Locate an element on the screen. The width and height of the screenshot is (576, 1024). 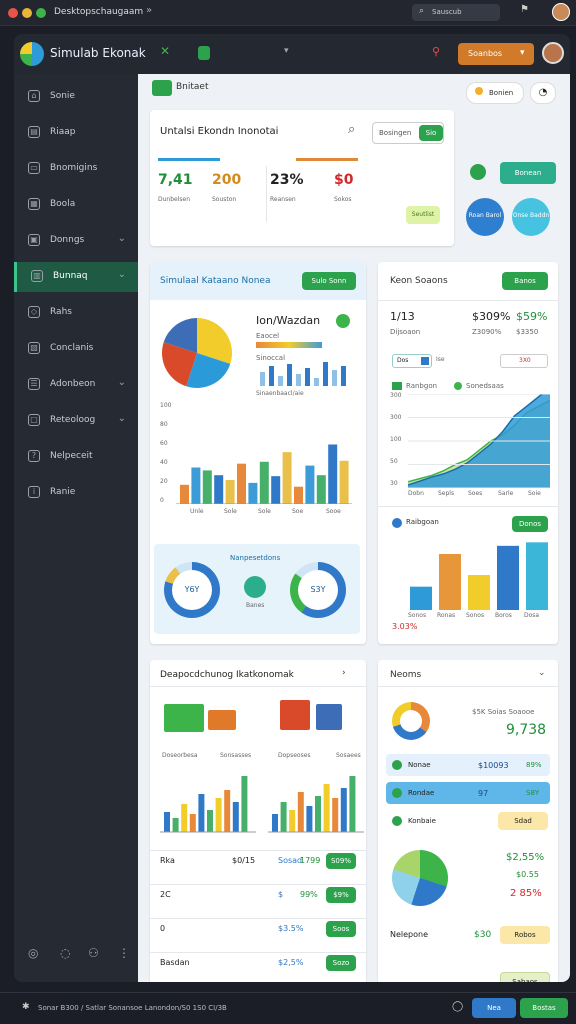
app-title: Simulab Ekonak is located at coordinates (98, 53).